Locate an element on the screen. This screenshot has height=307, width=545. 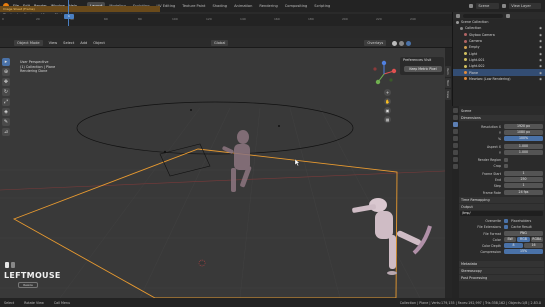
tab-tool: Tool is located at coordinates (448, 82).